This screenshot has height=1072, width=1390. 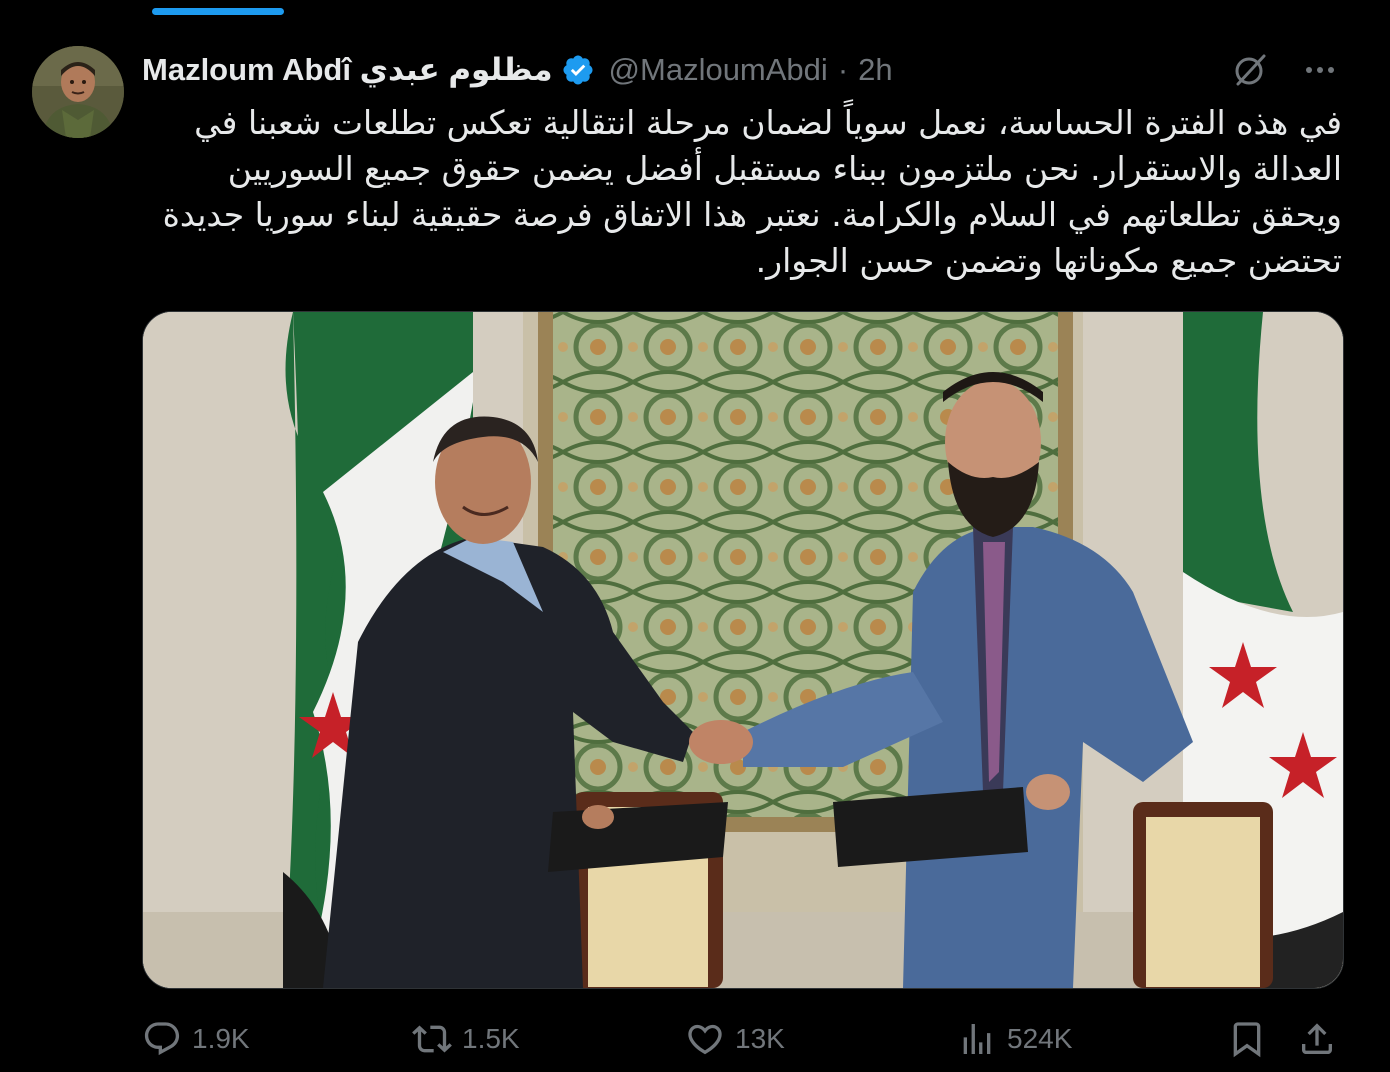 What do you see at coordinates (578, 70) in the screenshot?
I see `verified-badge-icon` at bounding box center [578, 70].